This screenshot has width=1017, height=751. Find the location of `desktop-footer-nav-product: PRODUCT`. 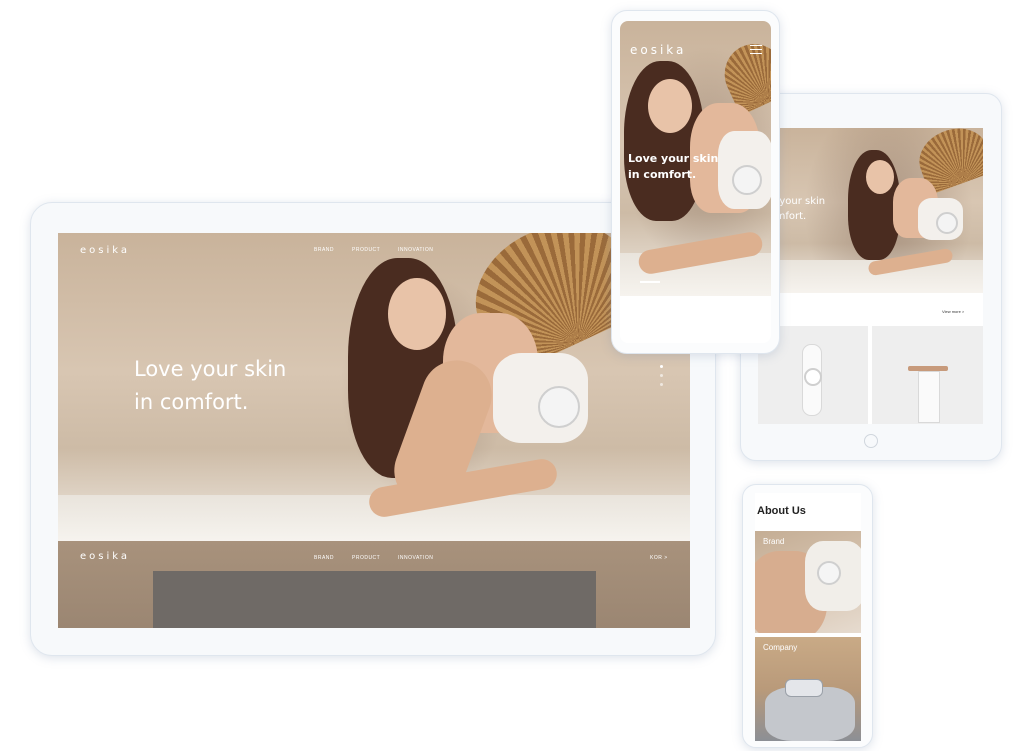

desktop-footer-nav-product: PRODUCT is located at coordinates (366, 558).